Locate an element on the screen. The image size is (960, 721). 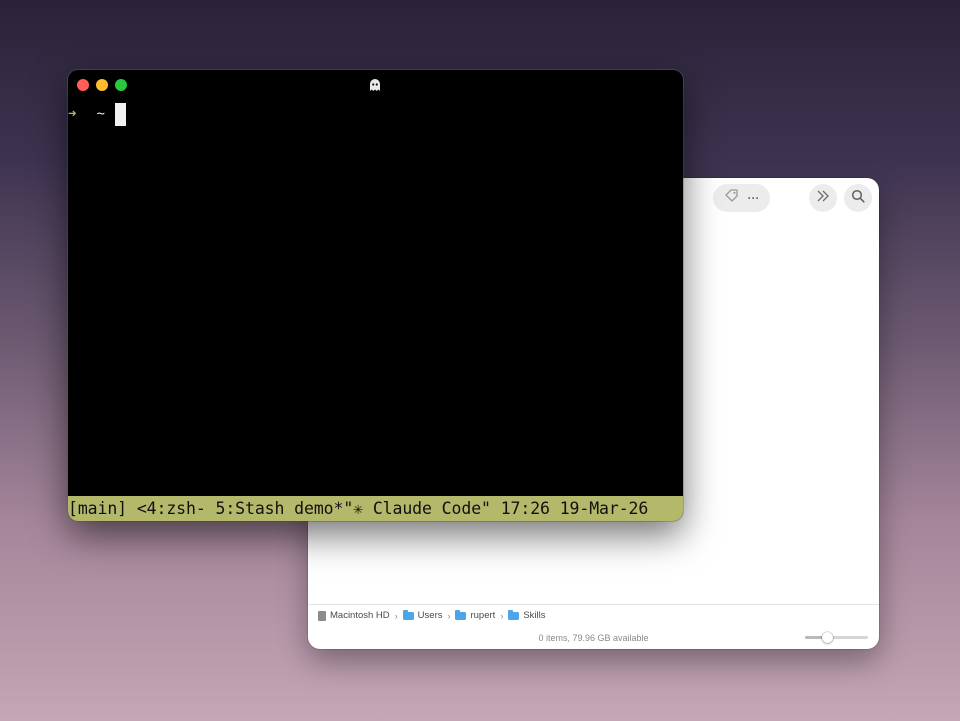
hard-drive-icon is located at coordinates (322, 615).